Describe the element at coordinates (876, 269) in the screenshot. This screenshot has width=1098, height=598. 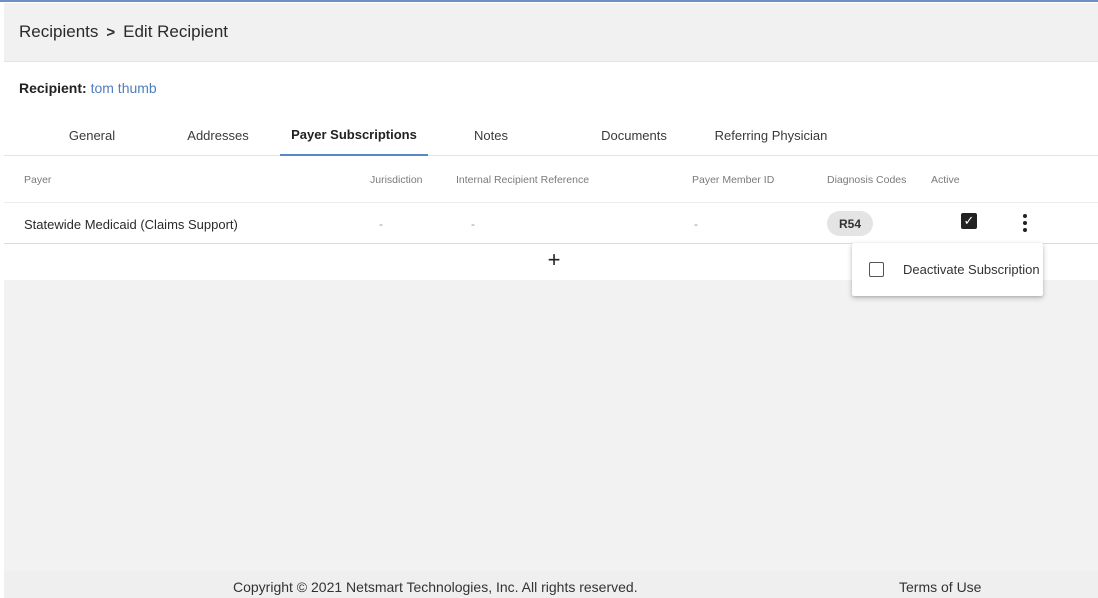
I see `deactivate-checkbox` at that location.